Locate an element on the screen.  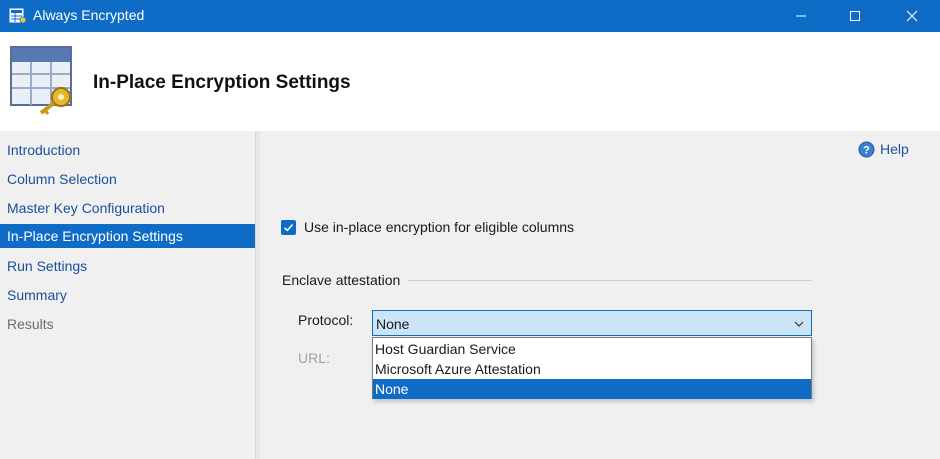
close-icon is located at coordinates (912, 16).